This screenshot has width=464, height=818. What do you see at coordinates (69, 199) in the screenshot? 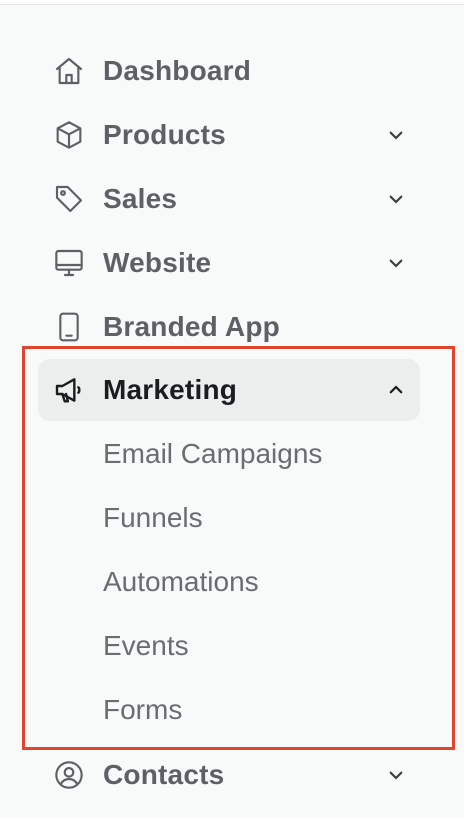
I see `tag-icon` at bounding box center [69, 199].